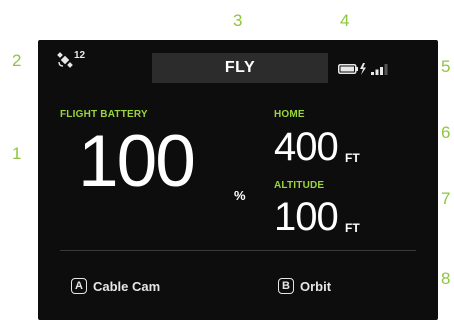  Describe the element at coordinates (238, 250) in the screenshot. I see `divider` at that location.